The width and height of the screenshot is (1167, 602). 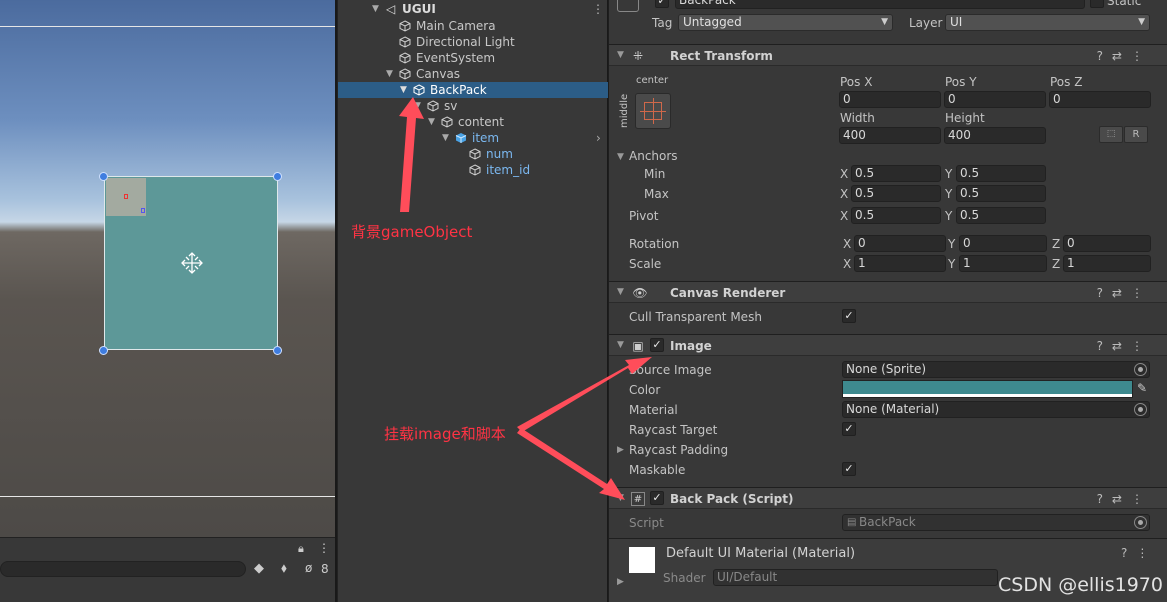 What do you see at coordinates (411, 154) in the screenshot?
I see `annotation-arrow-backpack` at bounding box center [411, 154].